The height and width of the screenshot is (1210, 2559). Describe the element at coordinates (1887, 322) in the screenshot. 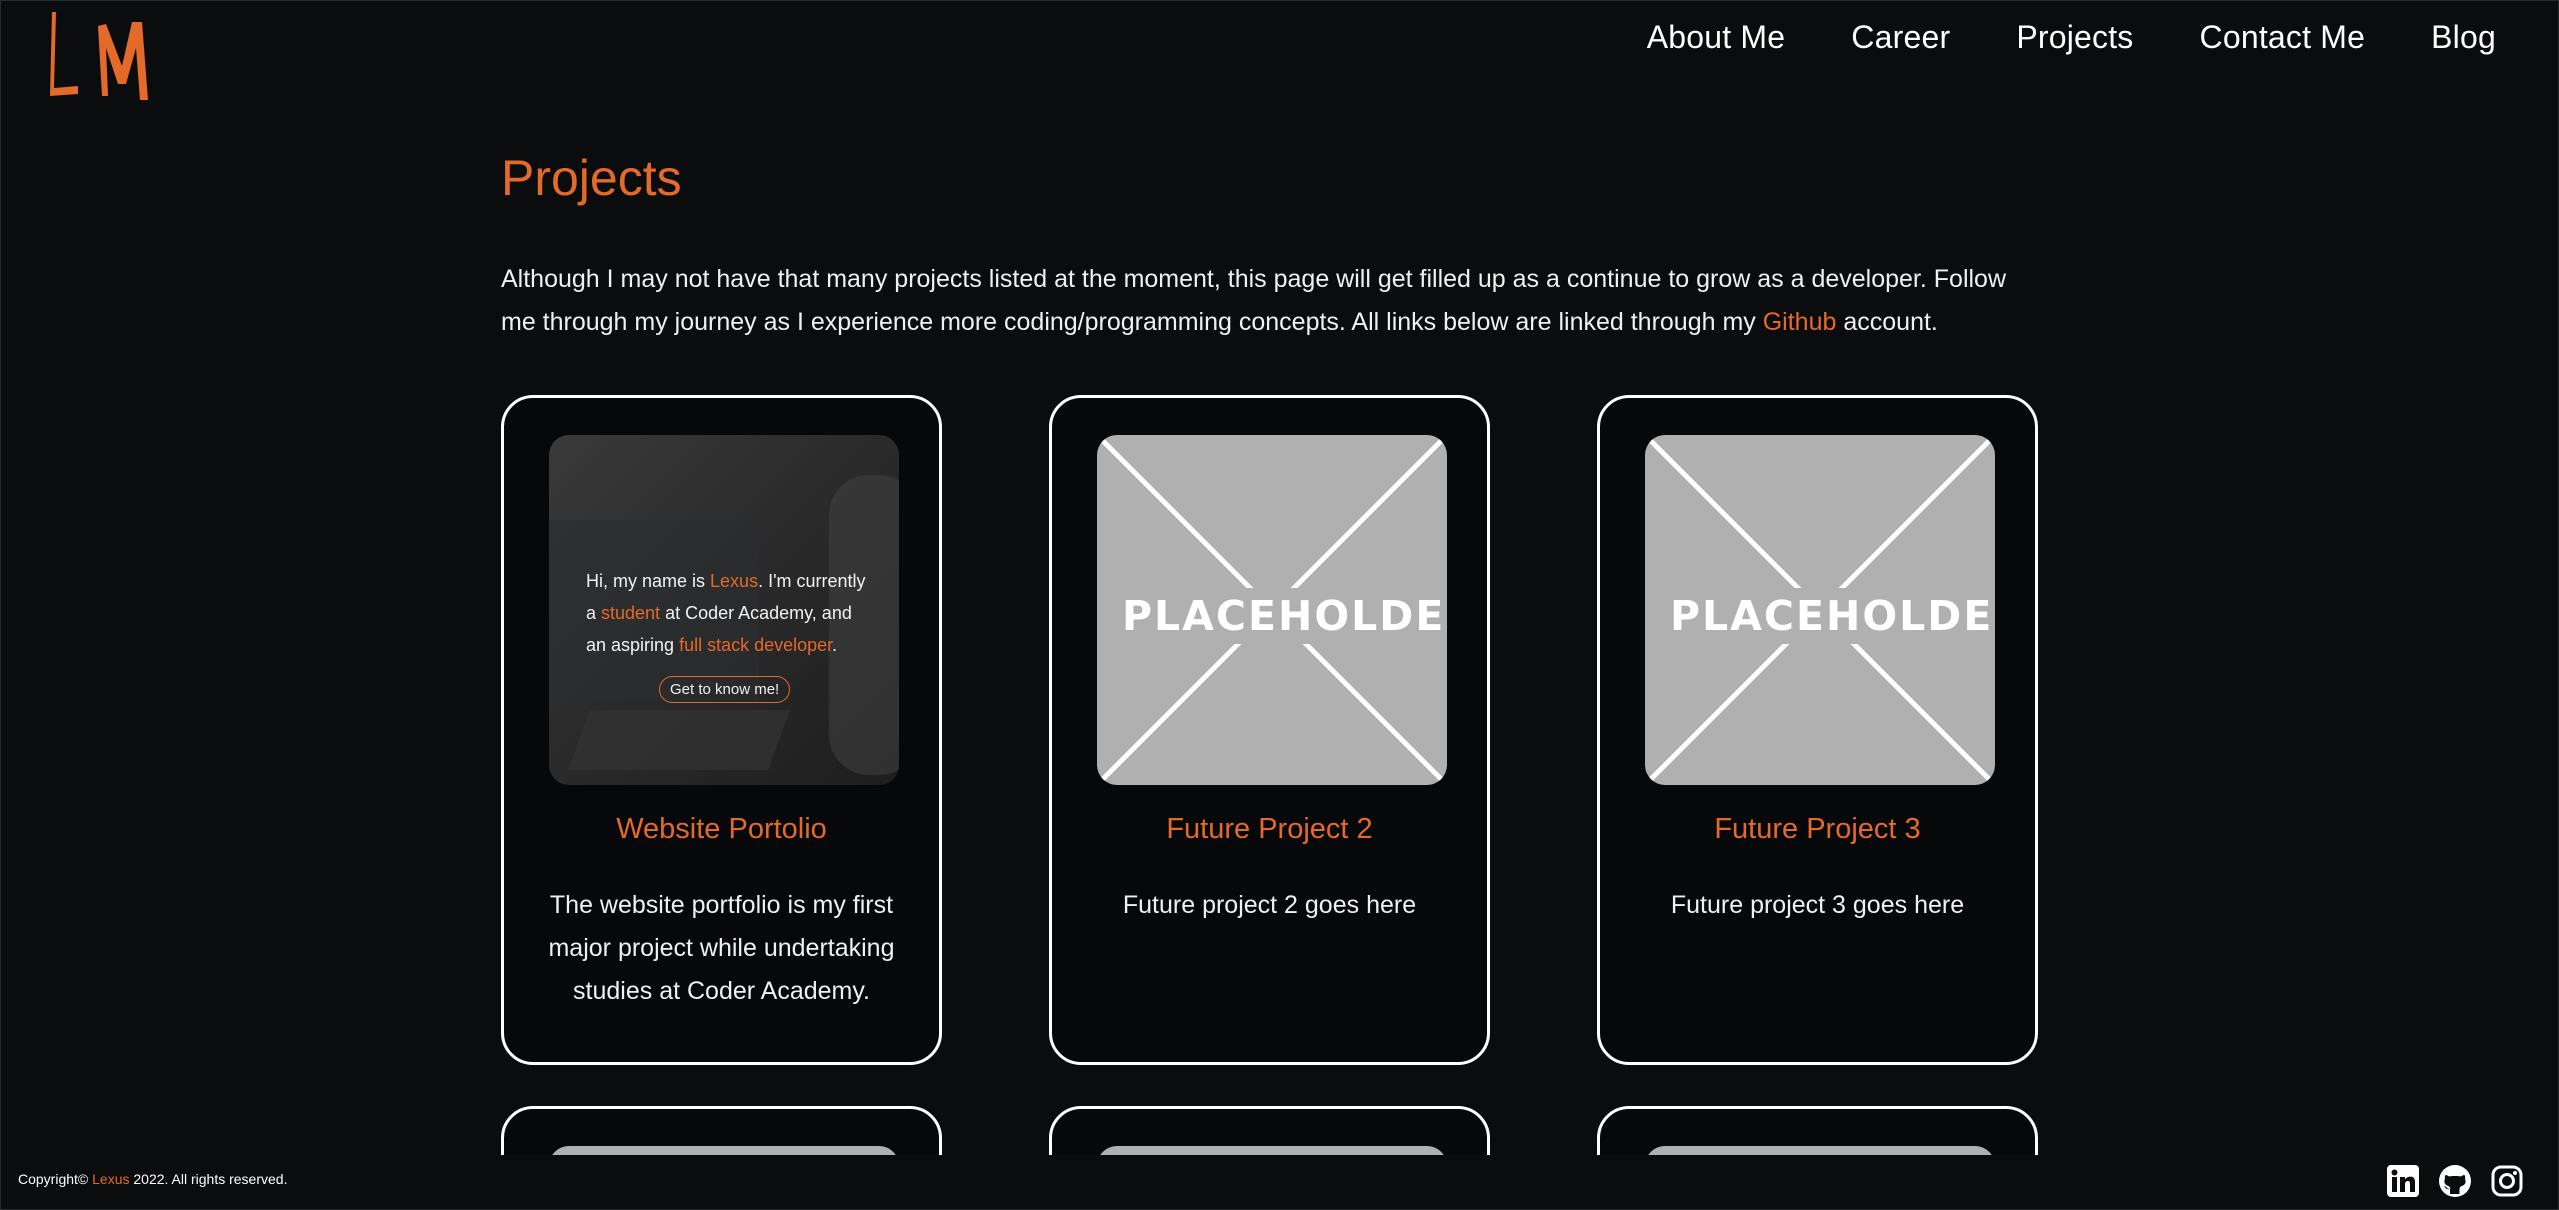

I see `intro-part2: account.` at that location.